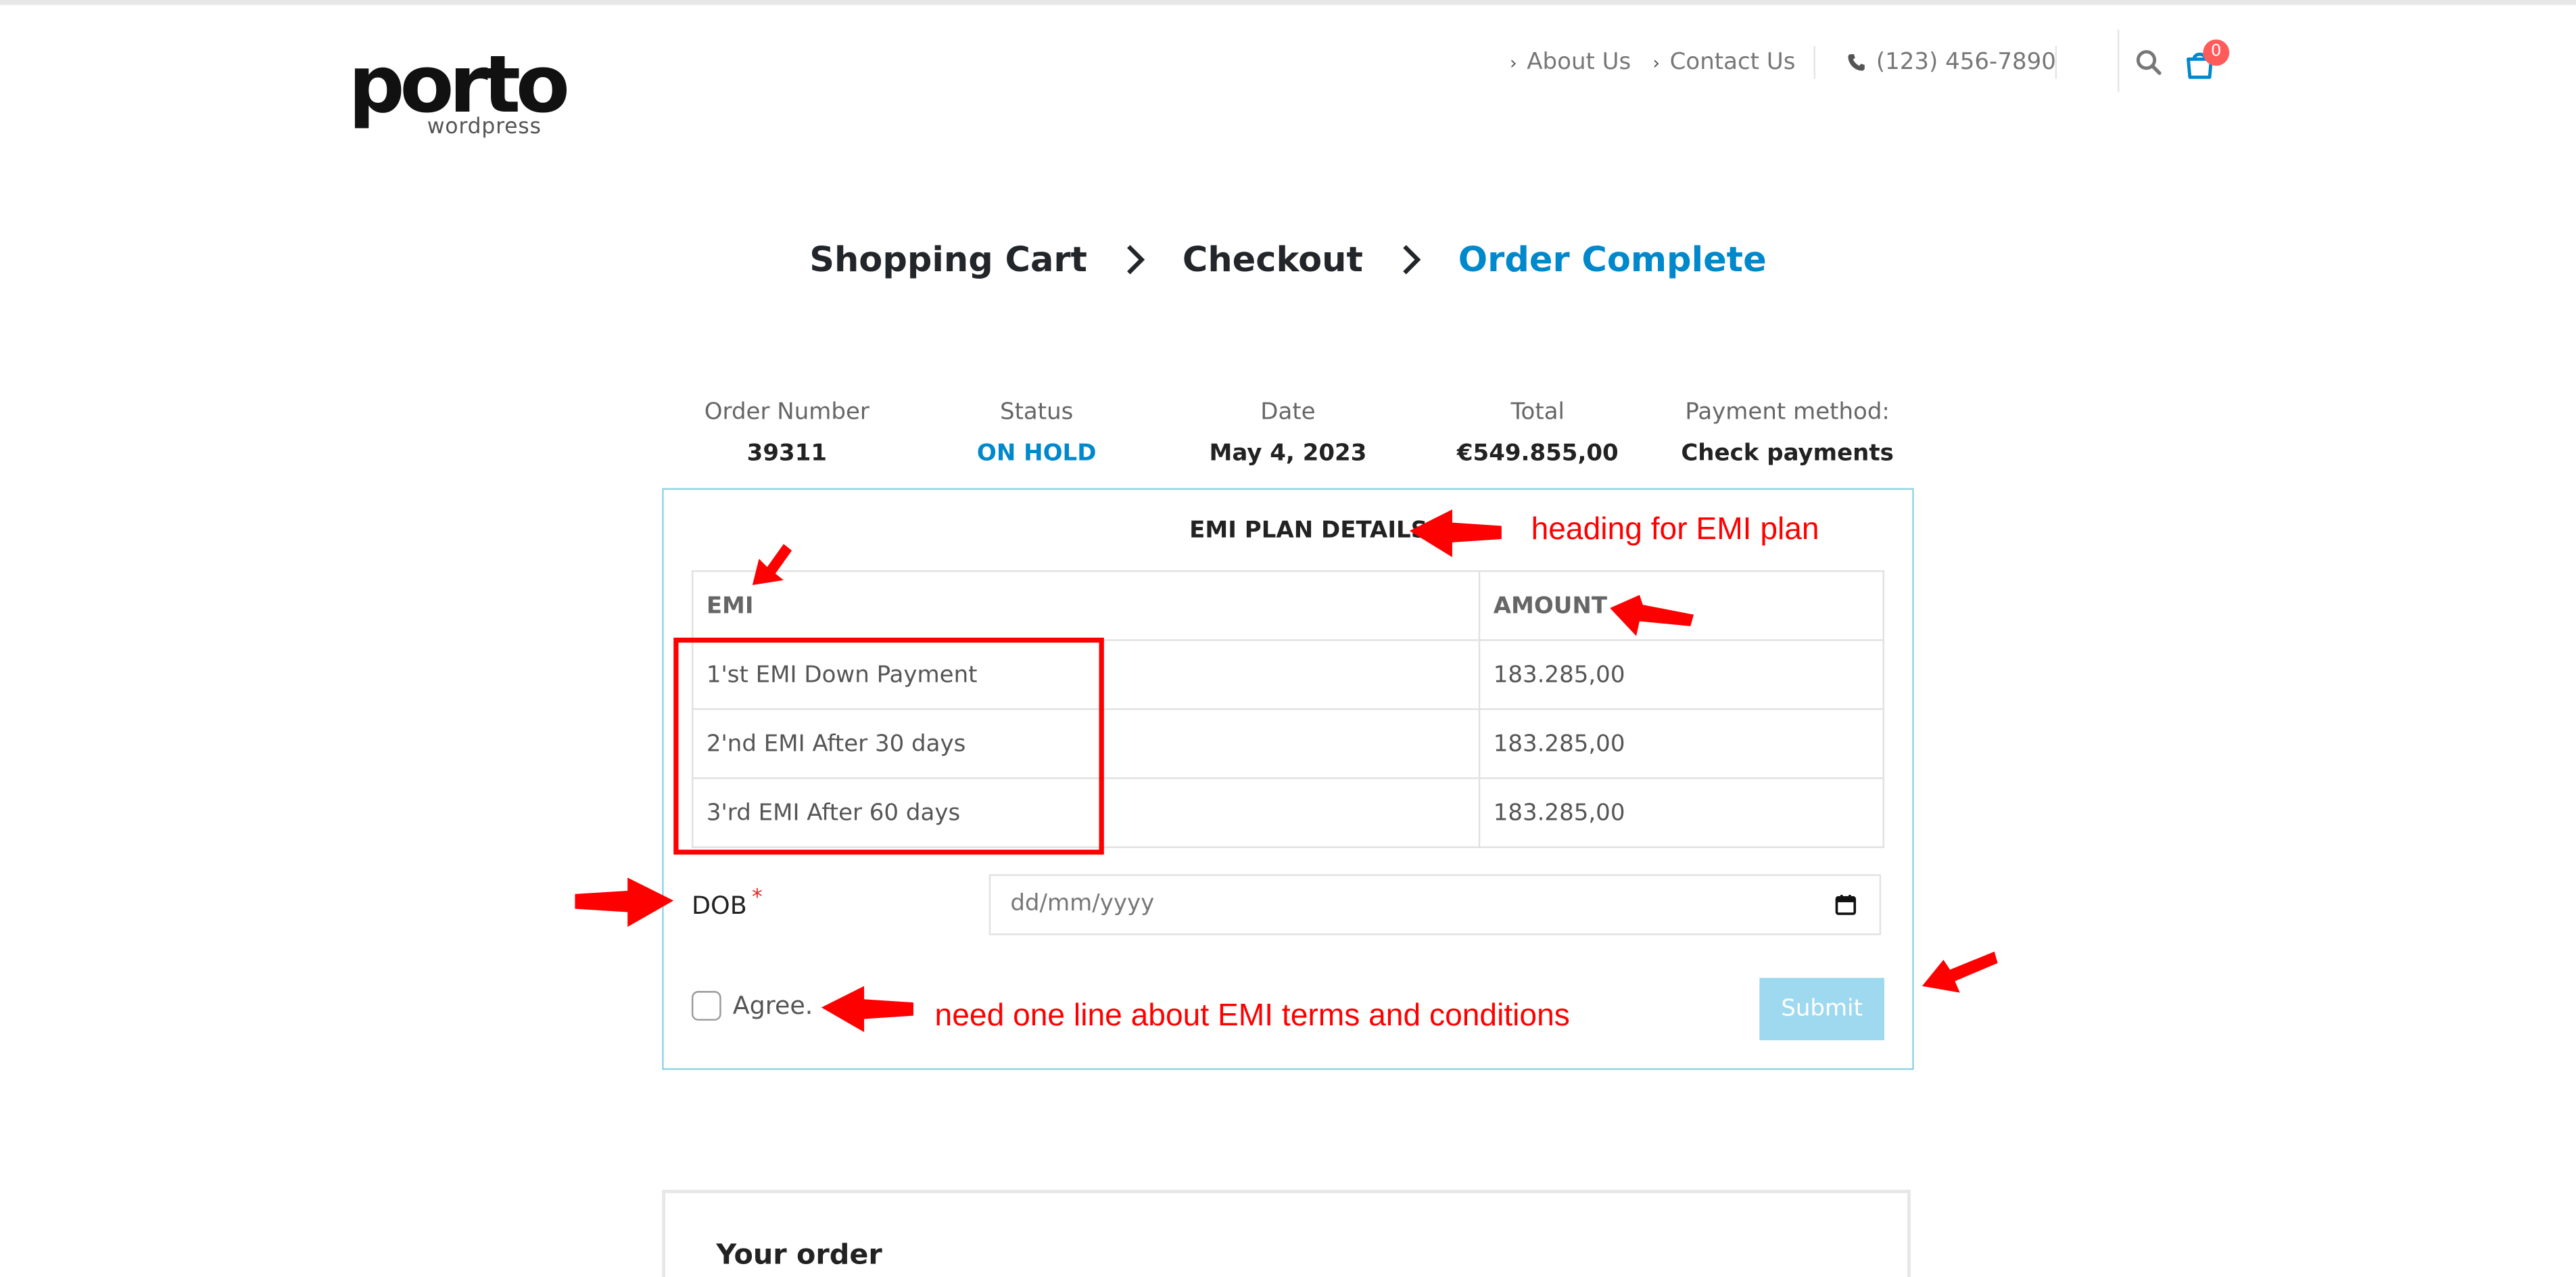 The height and width of the screenshot is (1277, 2576). Describe the element at coordinates (1288, 412) in the screenshot. I see `date-label: Date` at that location.